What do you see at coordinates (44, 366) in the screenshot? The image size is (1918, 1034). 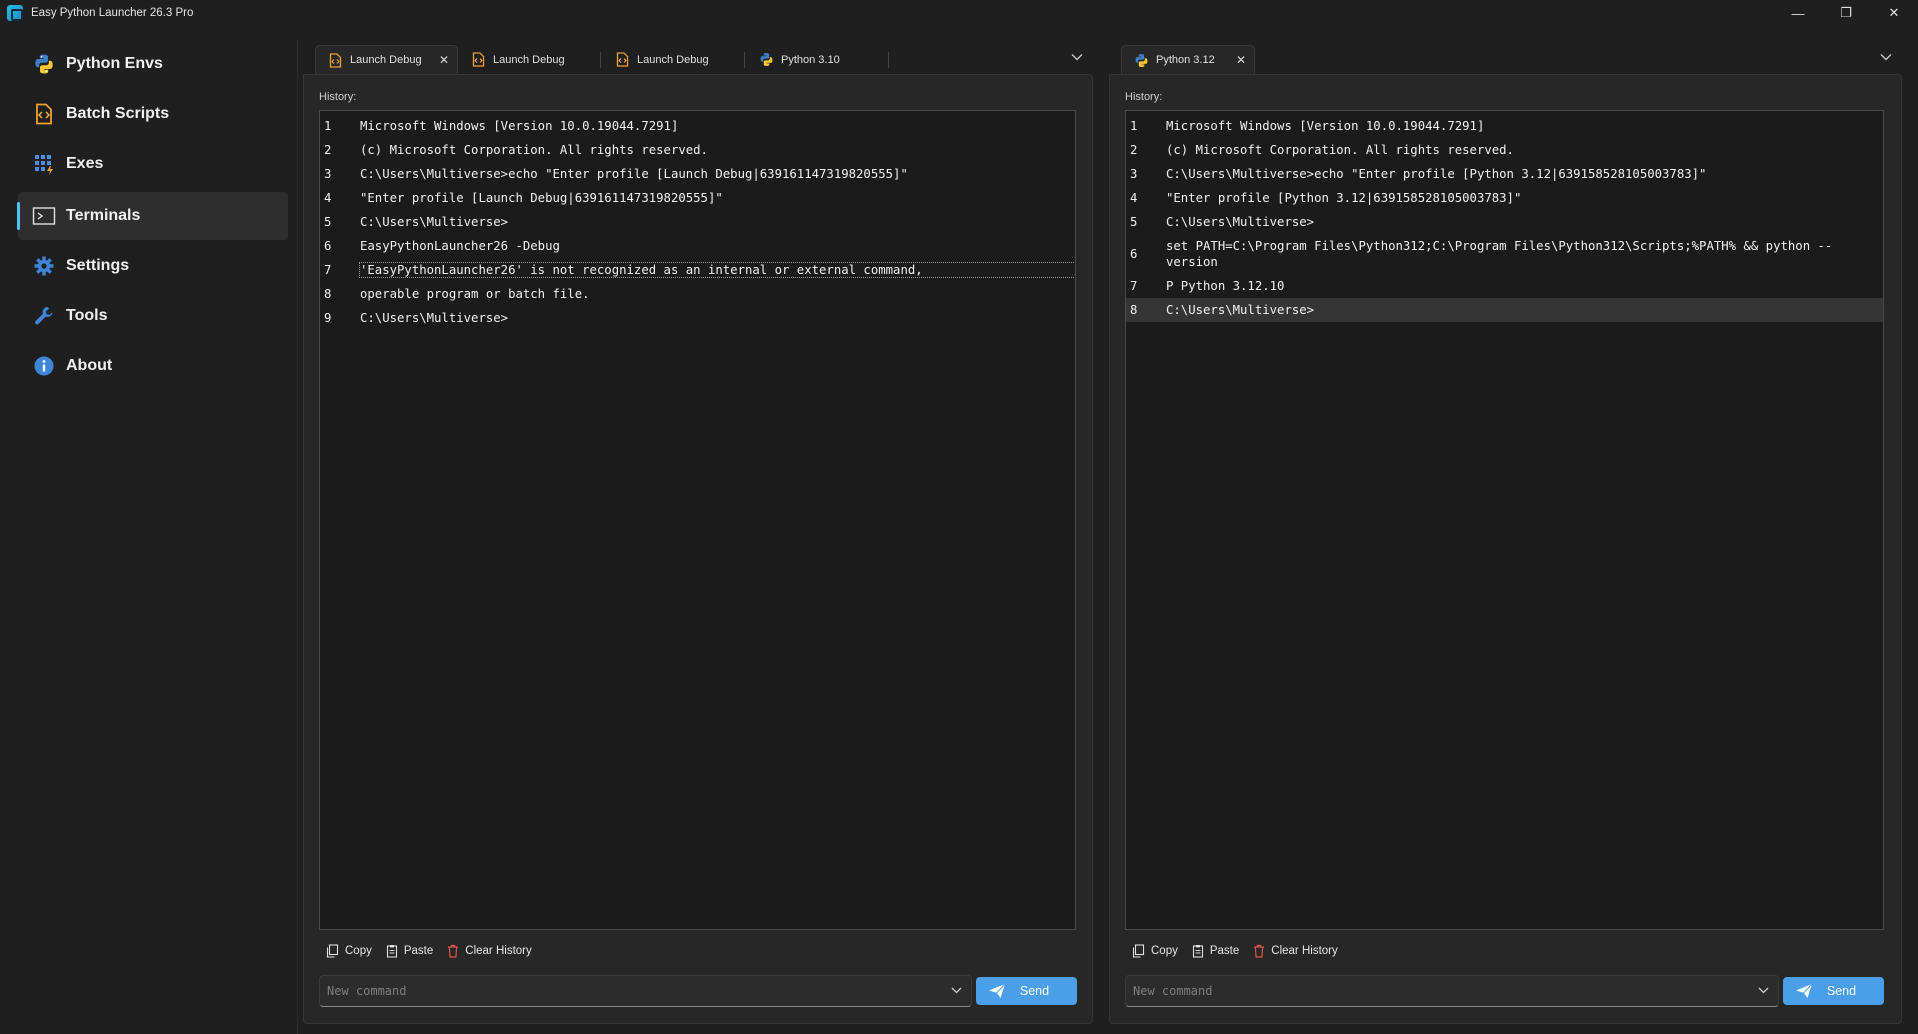 I see `info-icon` at bounding box center [44, 366].